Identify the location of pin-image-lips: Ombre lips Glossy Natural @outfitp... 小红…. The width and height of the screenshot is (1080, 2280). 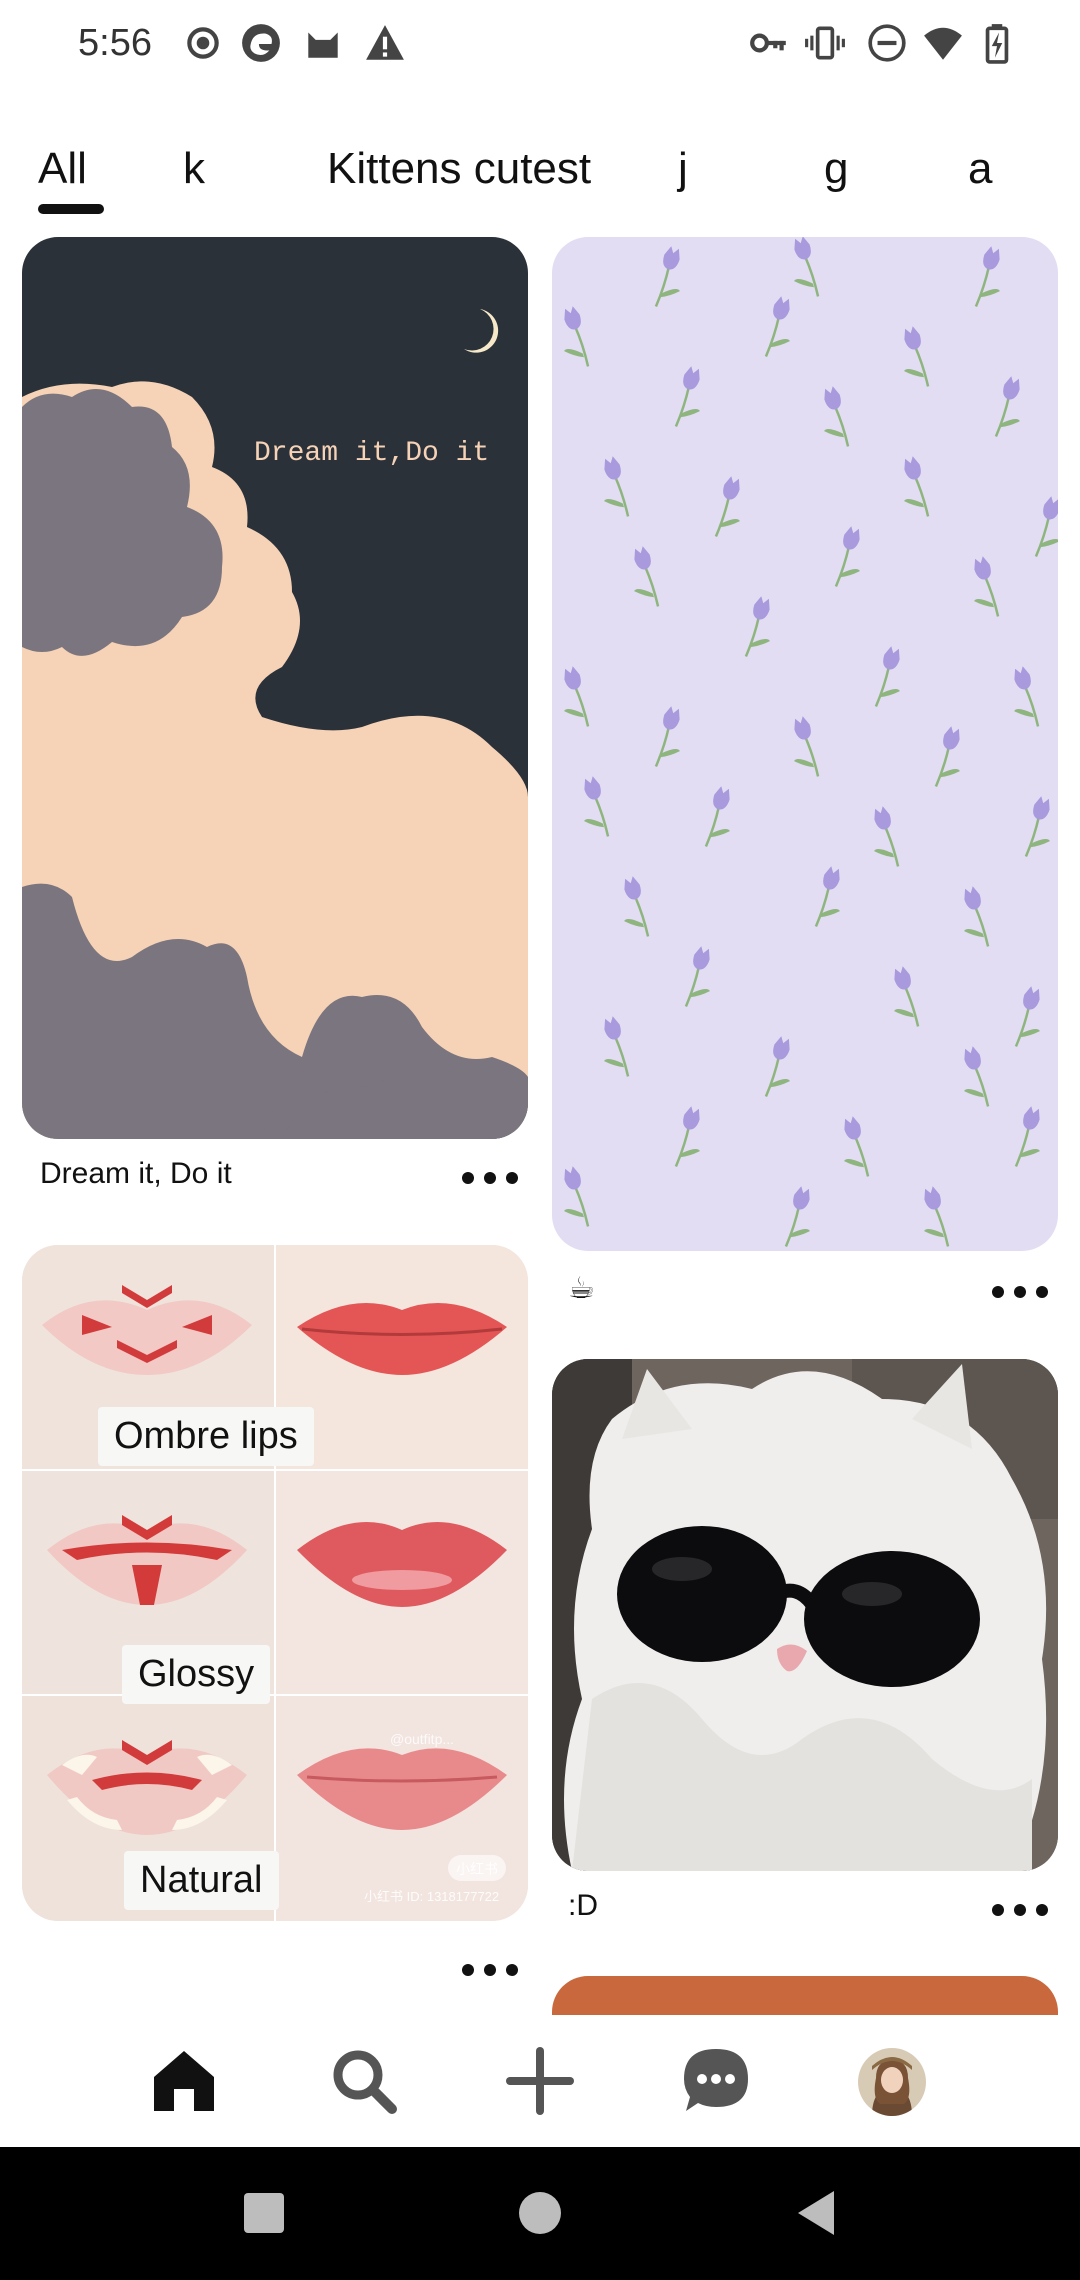
(275, 1583).